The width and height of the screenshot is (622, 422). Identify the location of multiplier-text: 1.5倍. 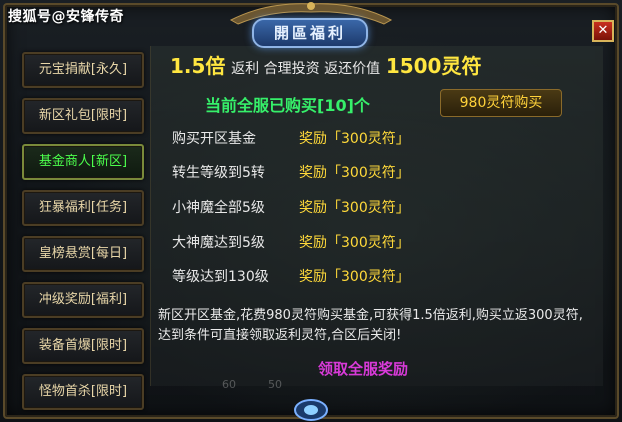
(198, 66).